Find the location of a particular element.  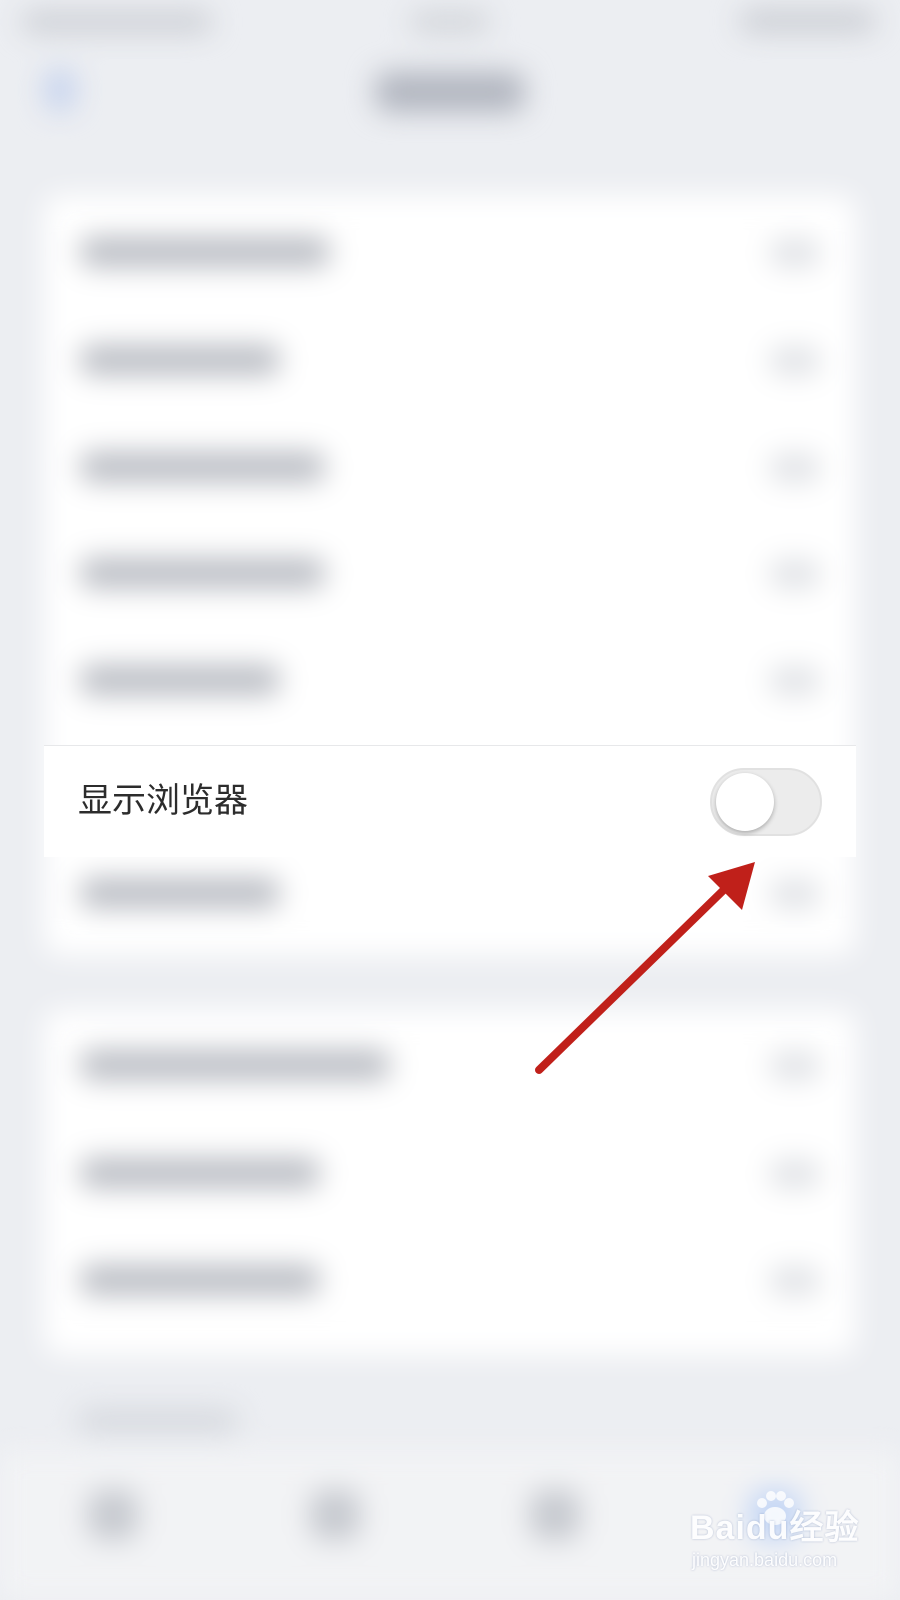

toggle-knob is located at coordinates (745, 802).